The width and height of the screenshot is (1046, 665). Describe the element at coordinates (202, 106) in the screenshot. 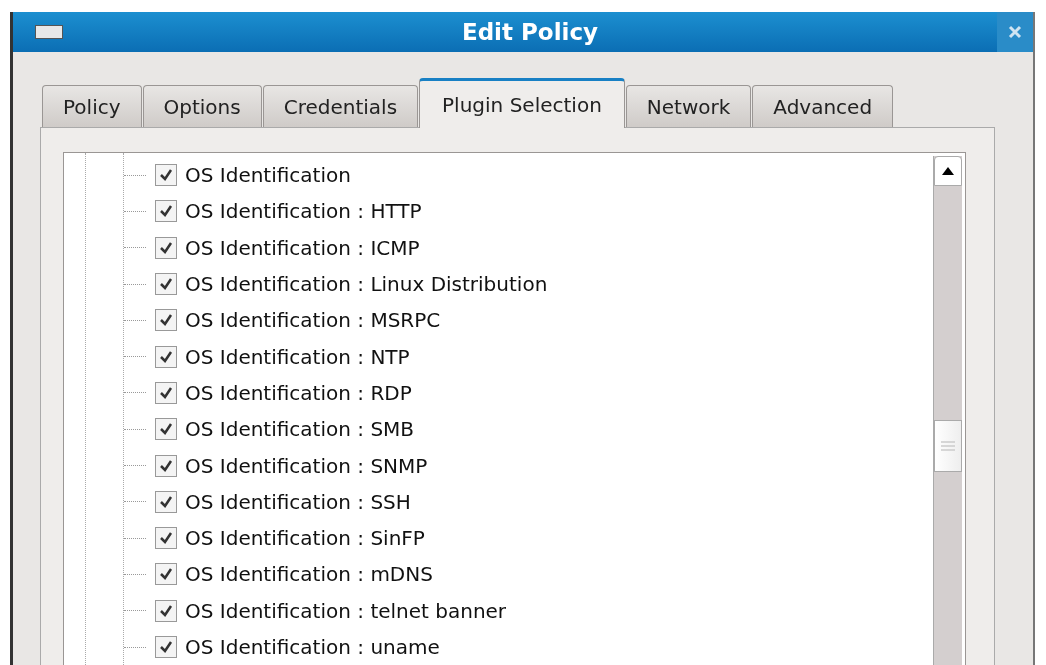

I see `tab: Options` at that location.